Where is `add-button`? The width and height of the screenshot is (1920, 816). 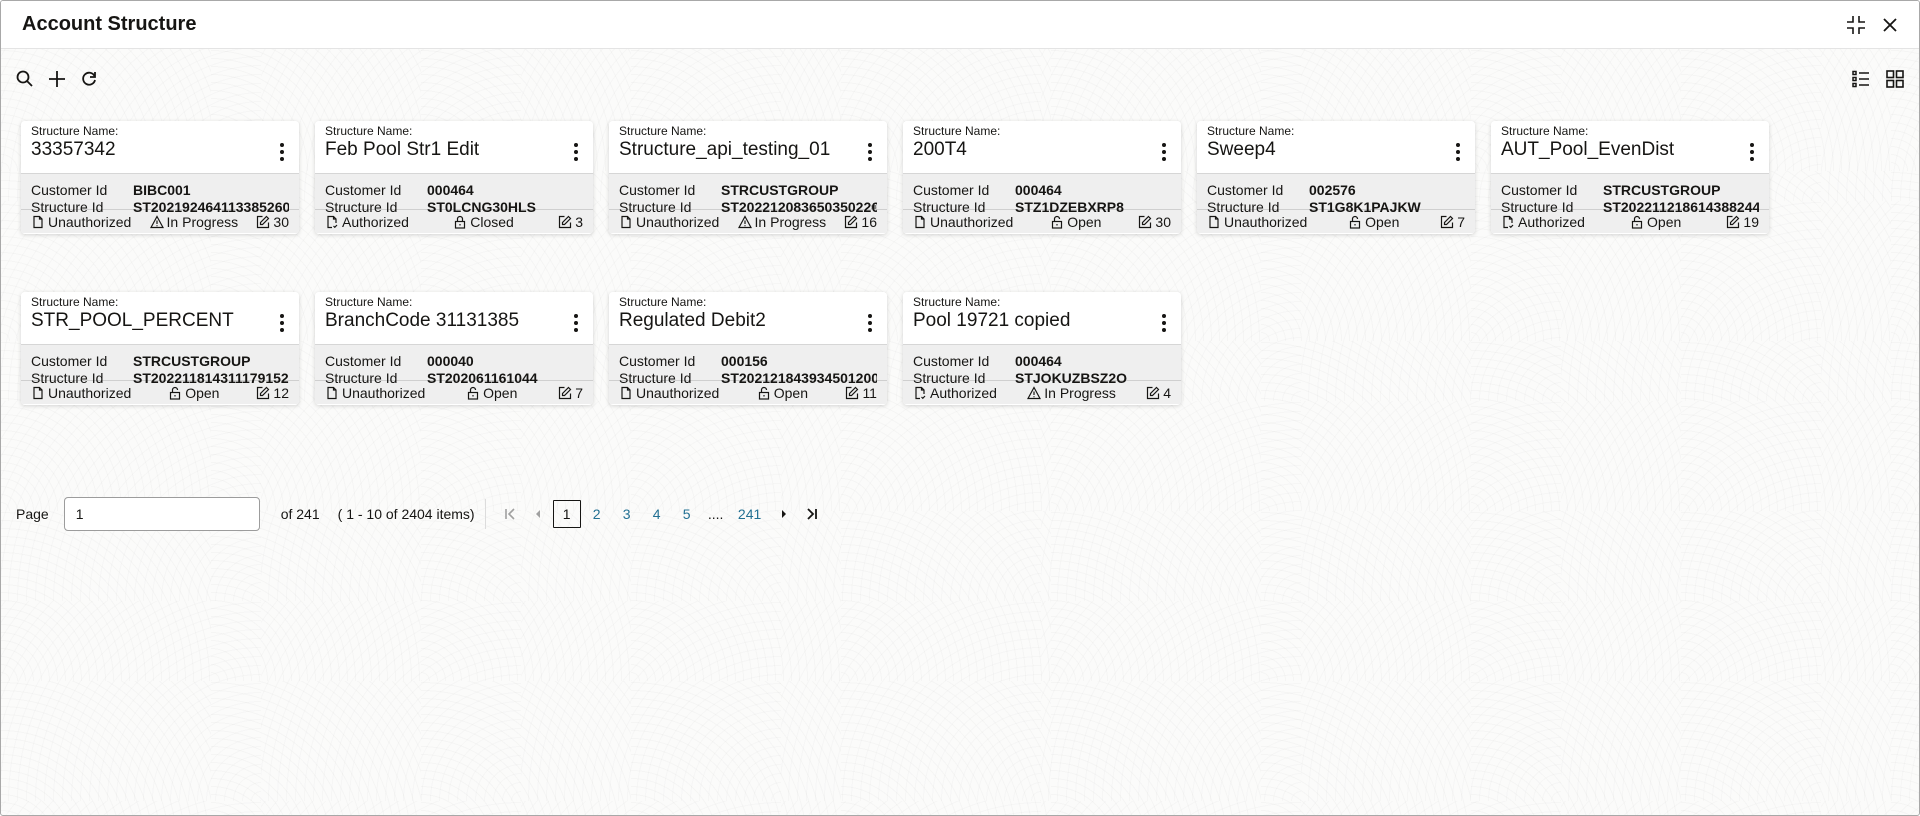
add-button is located at coordinates (57, 79).